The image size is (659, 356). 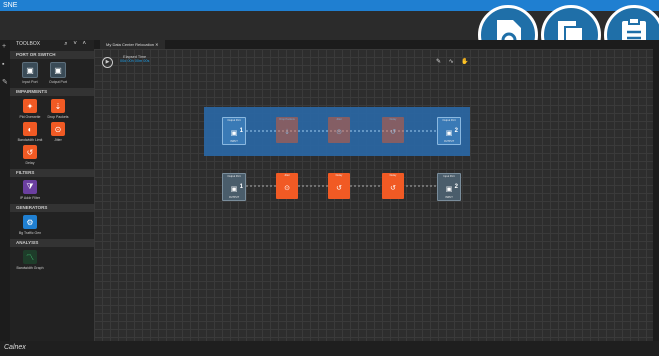 What do you see at coordinates (30, 163) in the screenshot?
I see `toolbox-item-label: Delay` at bounding box center [30, 163].